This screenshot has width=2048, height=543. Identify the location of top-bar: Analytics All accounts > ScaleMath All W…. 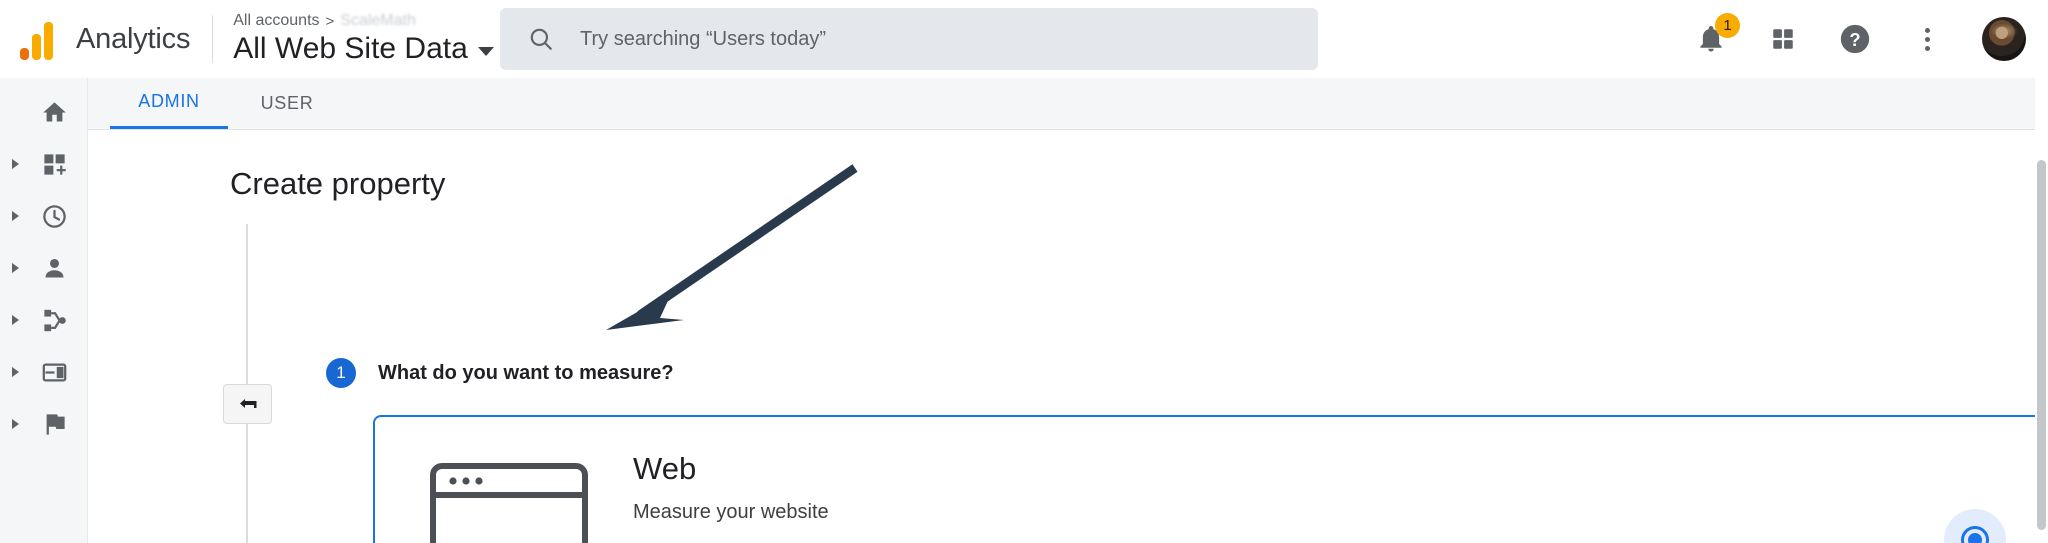
(1024, 39).